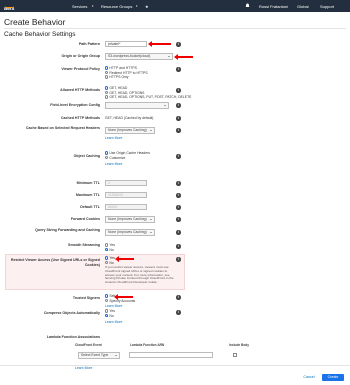  Describe the element at coordinates (99, 355) in the screenshot. I see `lambda-event-select: Select Event Type` at that location.